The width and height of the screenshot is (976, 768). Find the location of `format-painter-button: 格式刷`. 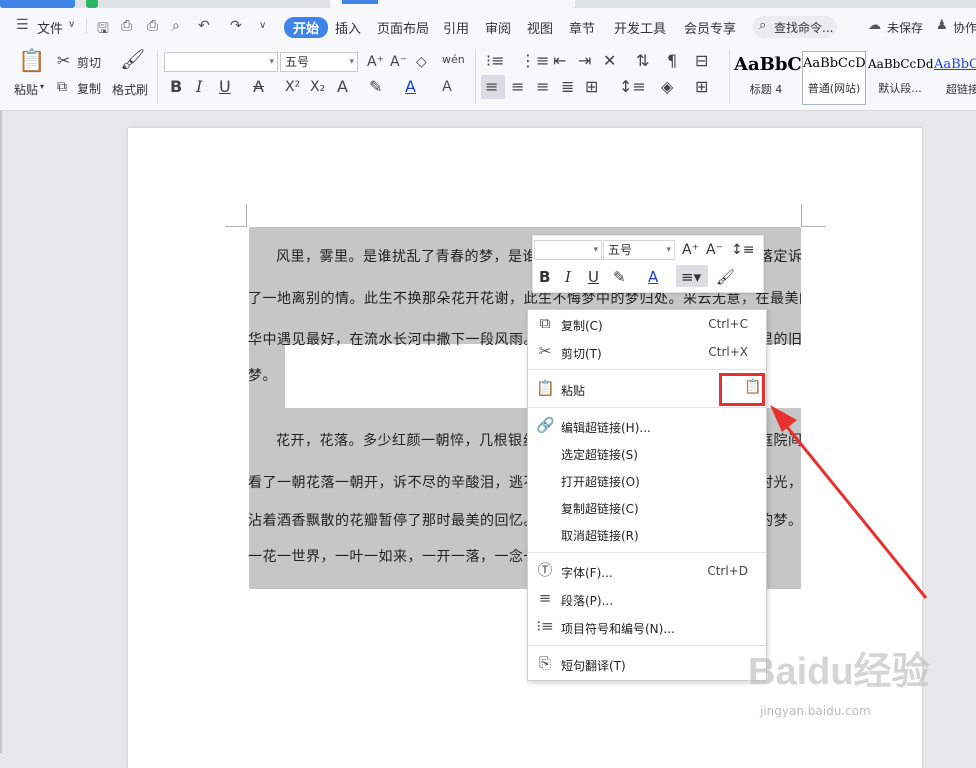

format-painter-button: 格式刷 is located at coordinates (130, 89).